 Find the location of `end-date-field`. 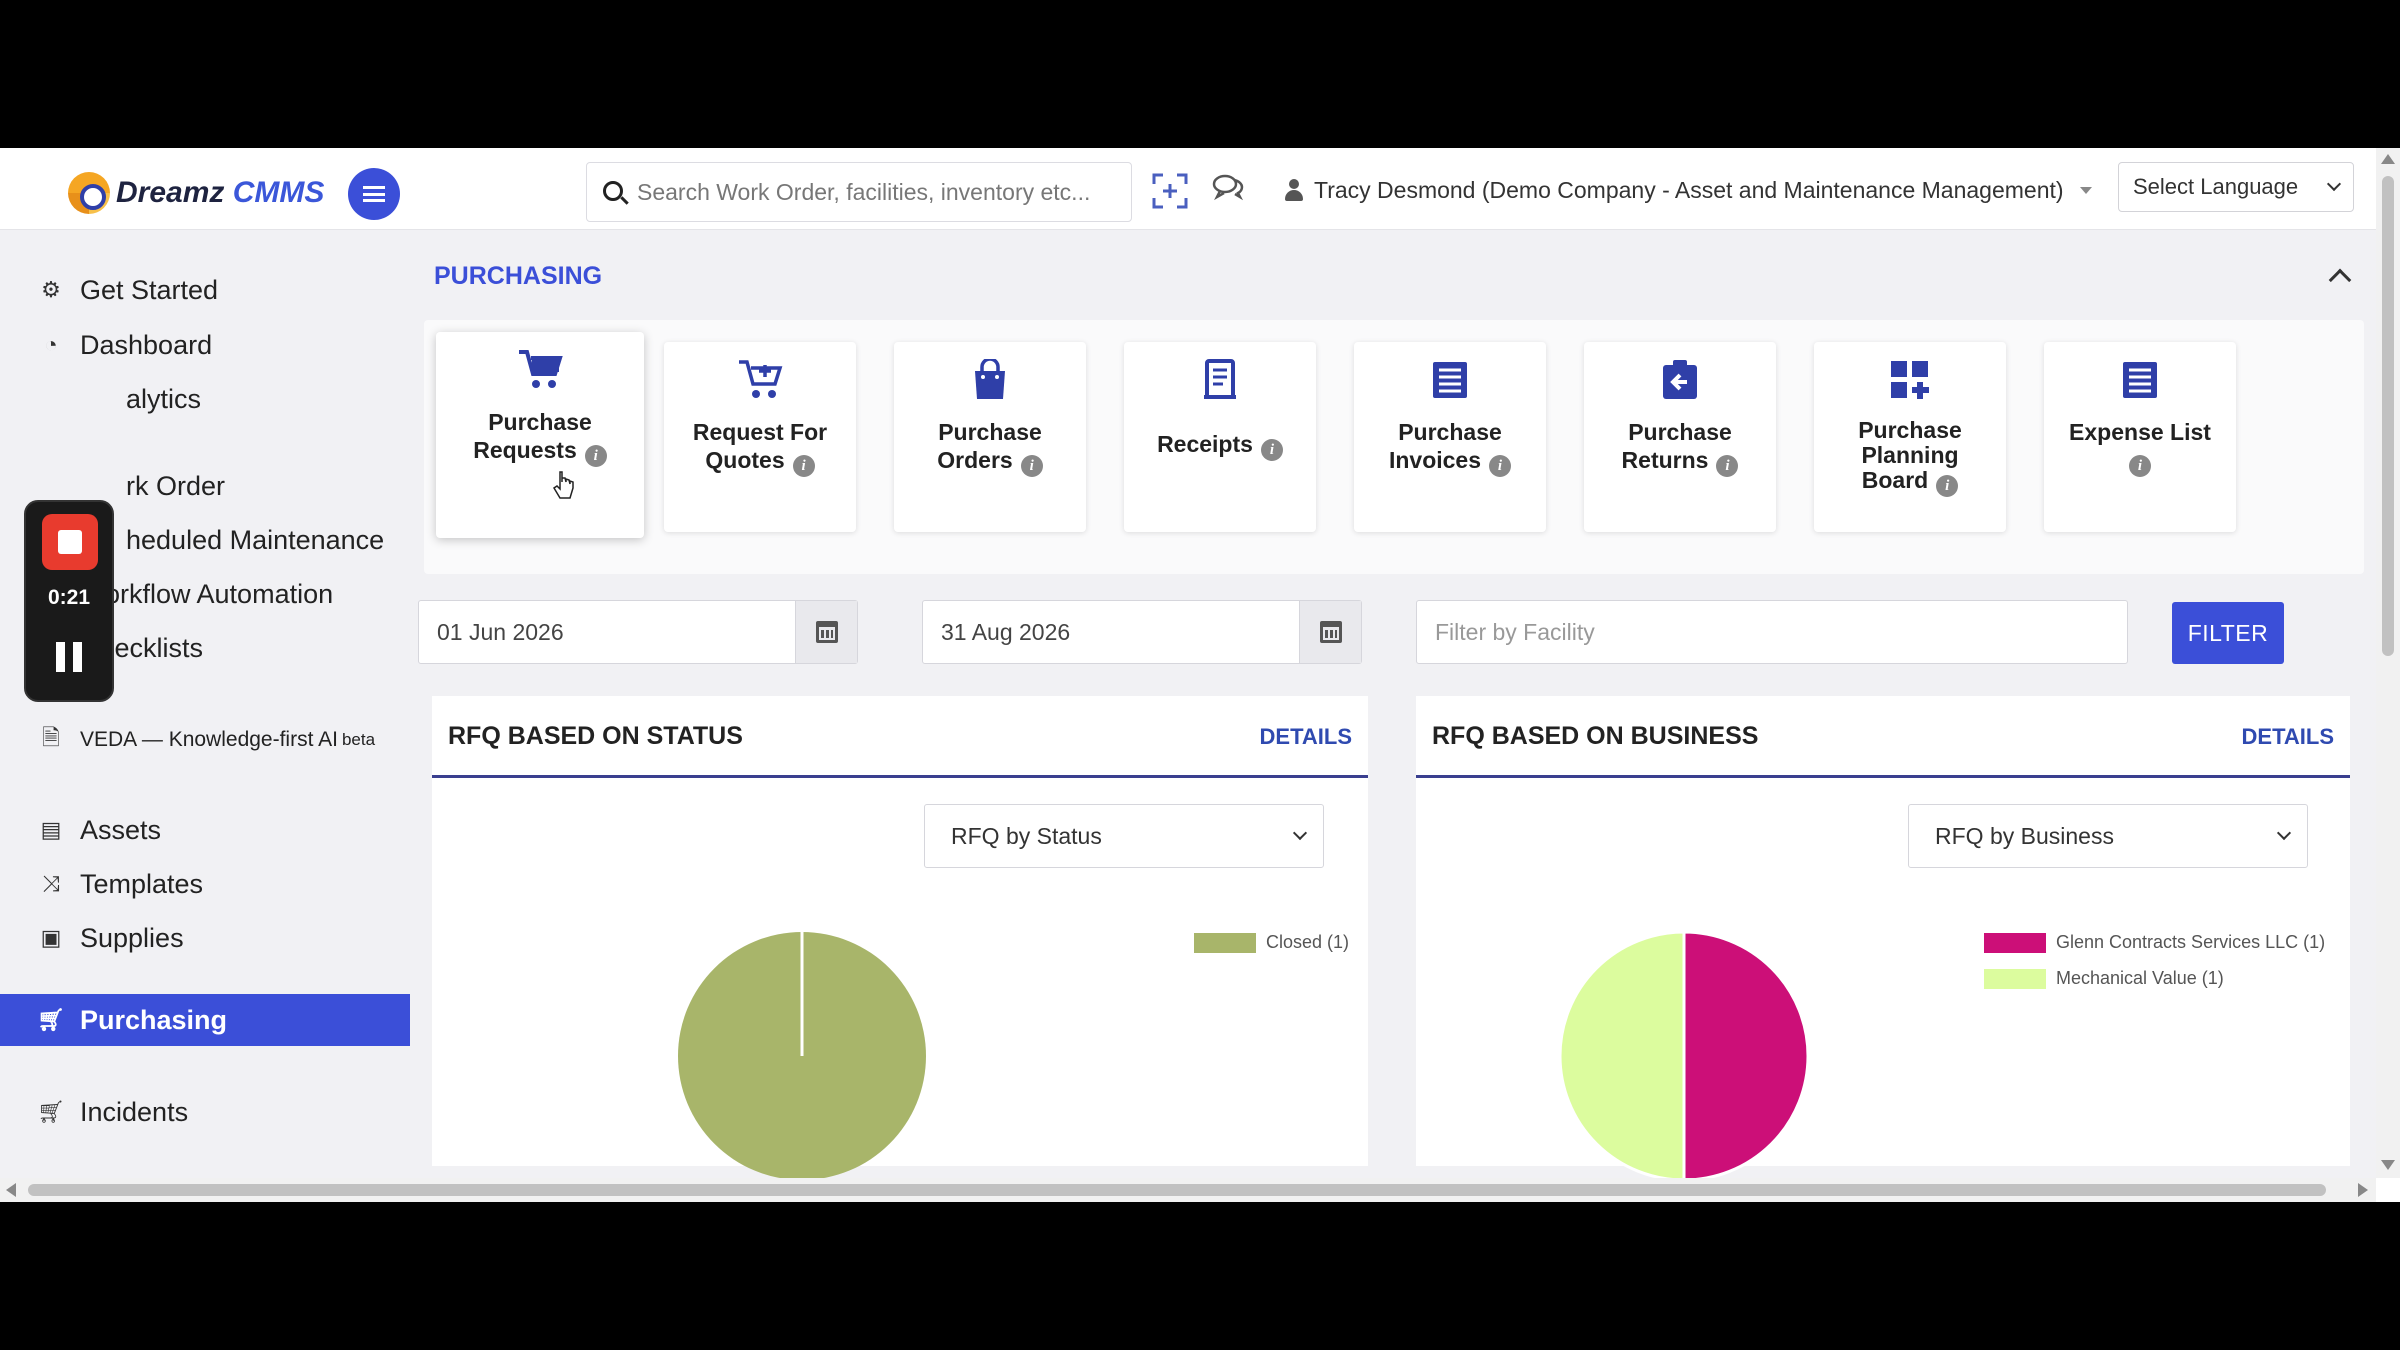

end-date-field is located at coordinates (1142, 632).